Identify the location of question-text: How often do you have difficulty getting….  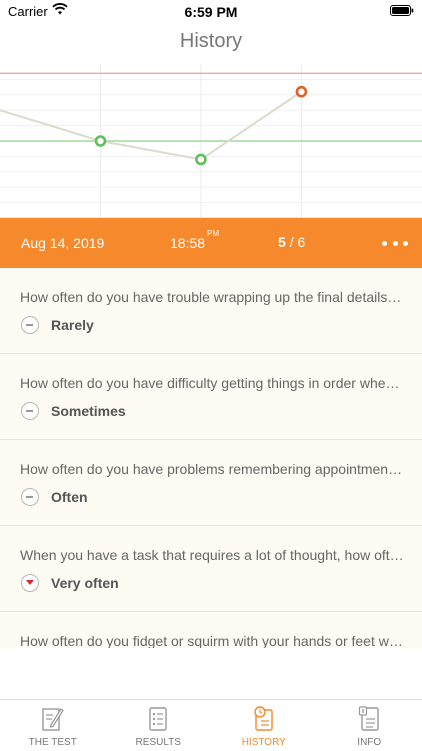
(212, 383).